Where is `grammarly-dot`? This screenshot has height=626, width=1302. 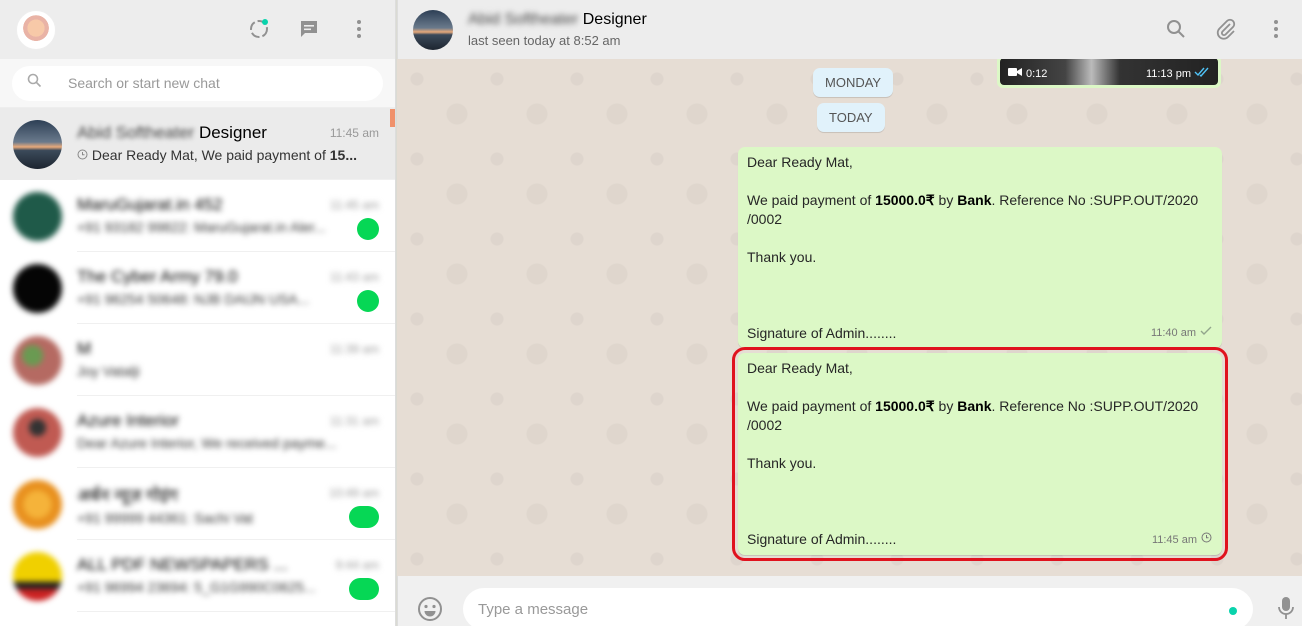
grammarly-dot is located at coordinates (1233, 611).